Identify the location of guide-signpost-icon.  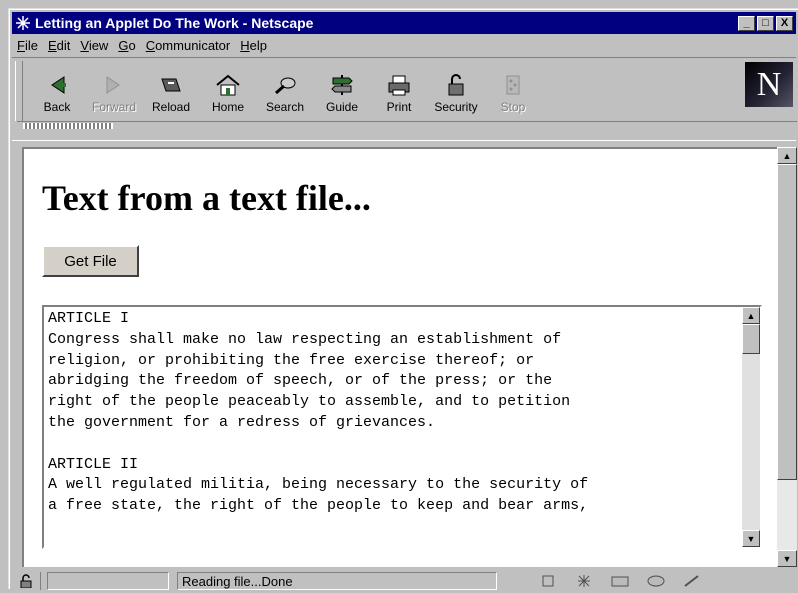
(342, 85).